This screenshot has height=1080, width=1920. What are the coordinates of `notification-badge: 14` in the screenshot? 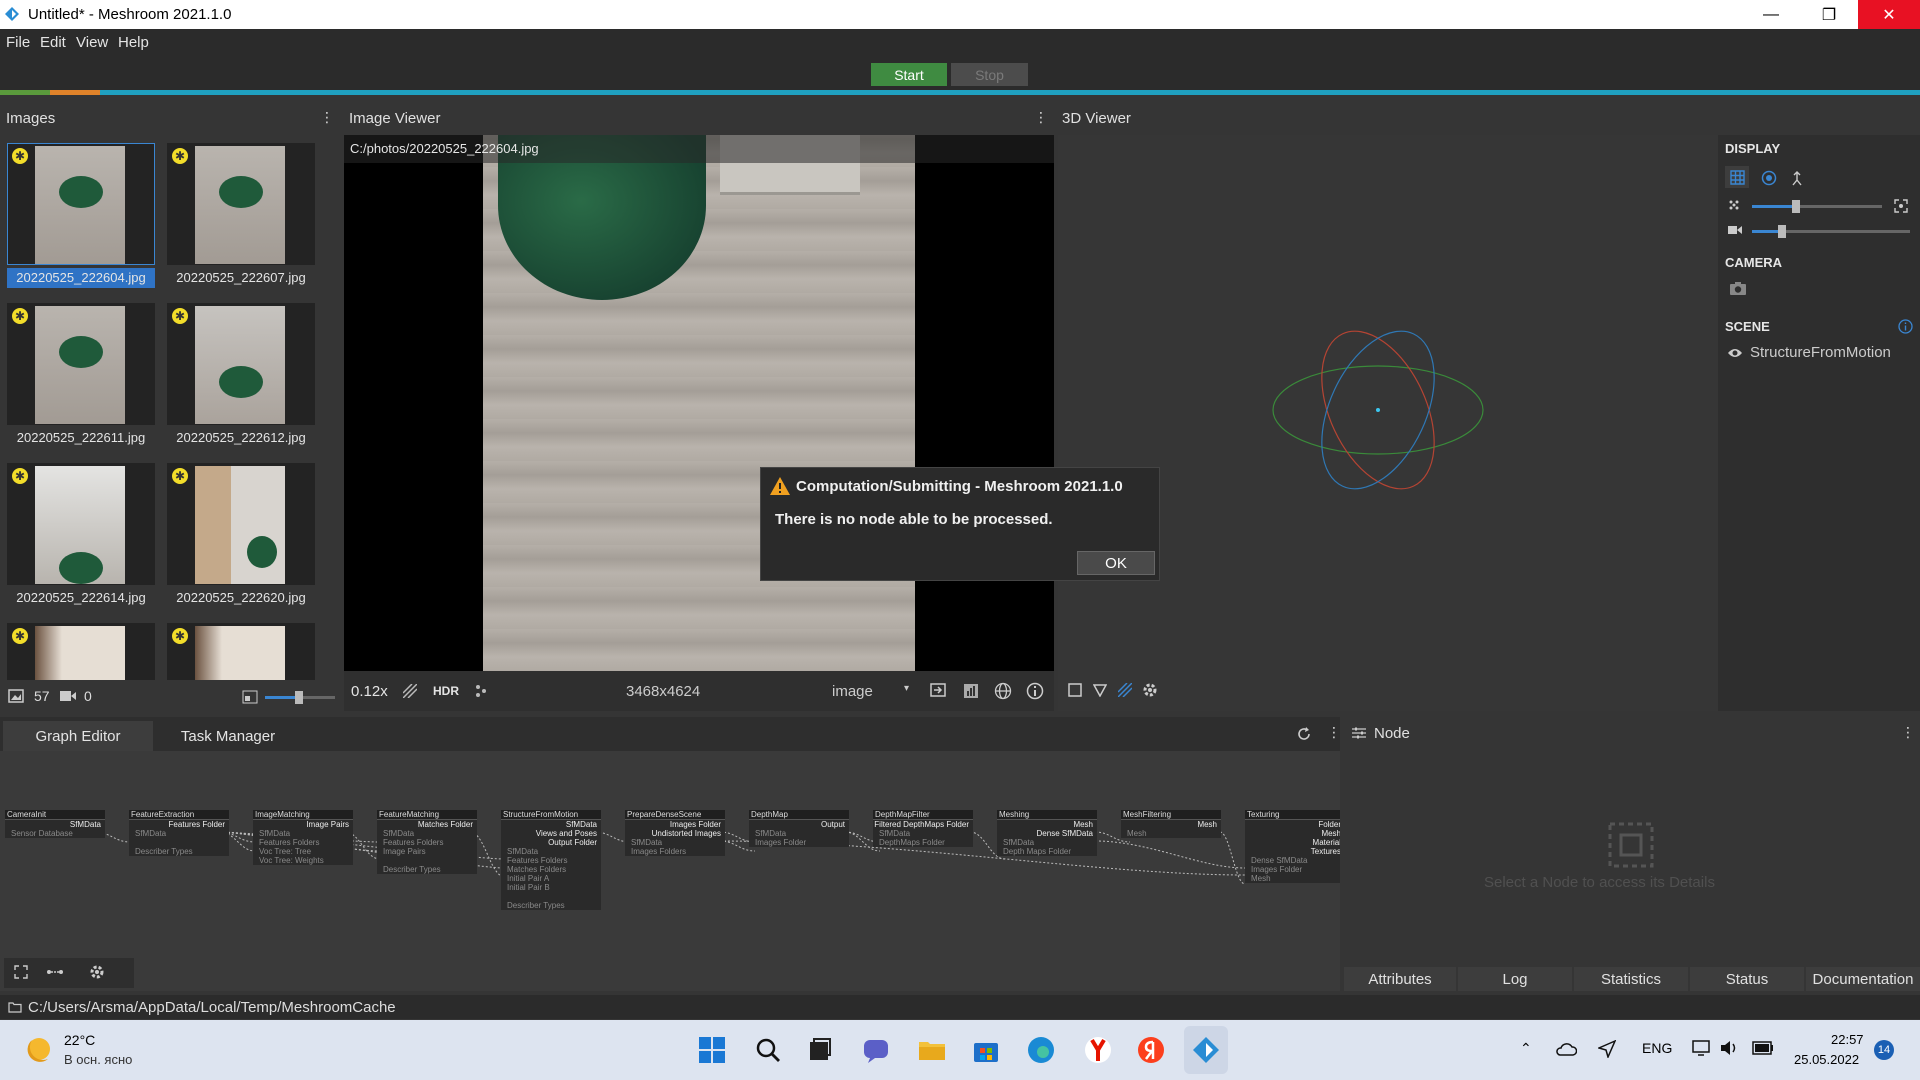 It's located at (1884, 1050).